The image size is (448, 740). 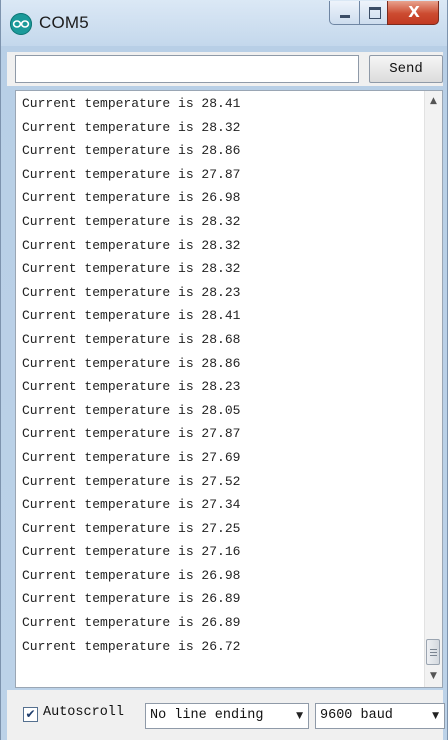 I want to click on autoscroll-checkbox: ✔, so click(x=30, y=714).